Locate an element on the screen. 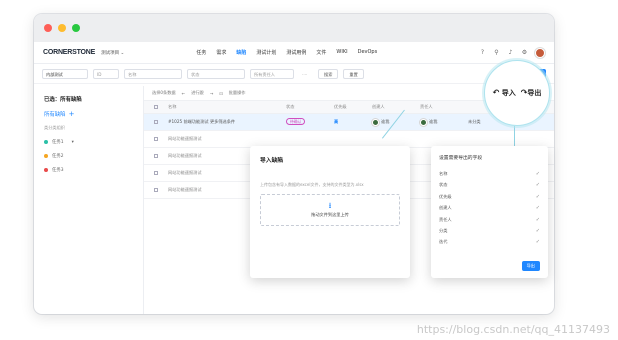  batch-action-button: 批量操作 is located at coordinates (237, 93).